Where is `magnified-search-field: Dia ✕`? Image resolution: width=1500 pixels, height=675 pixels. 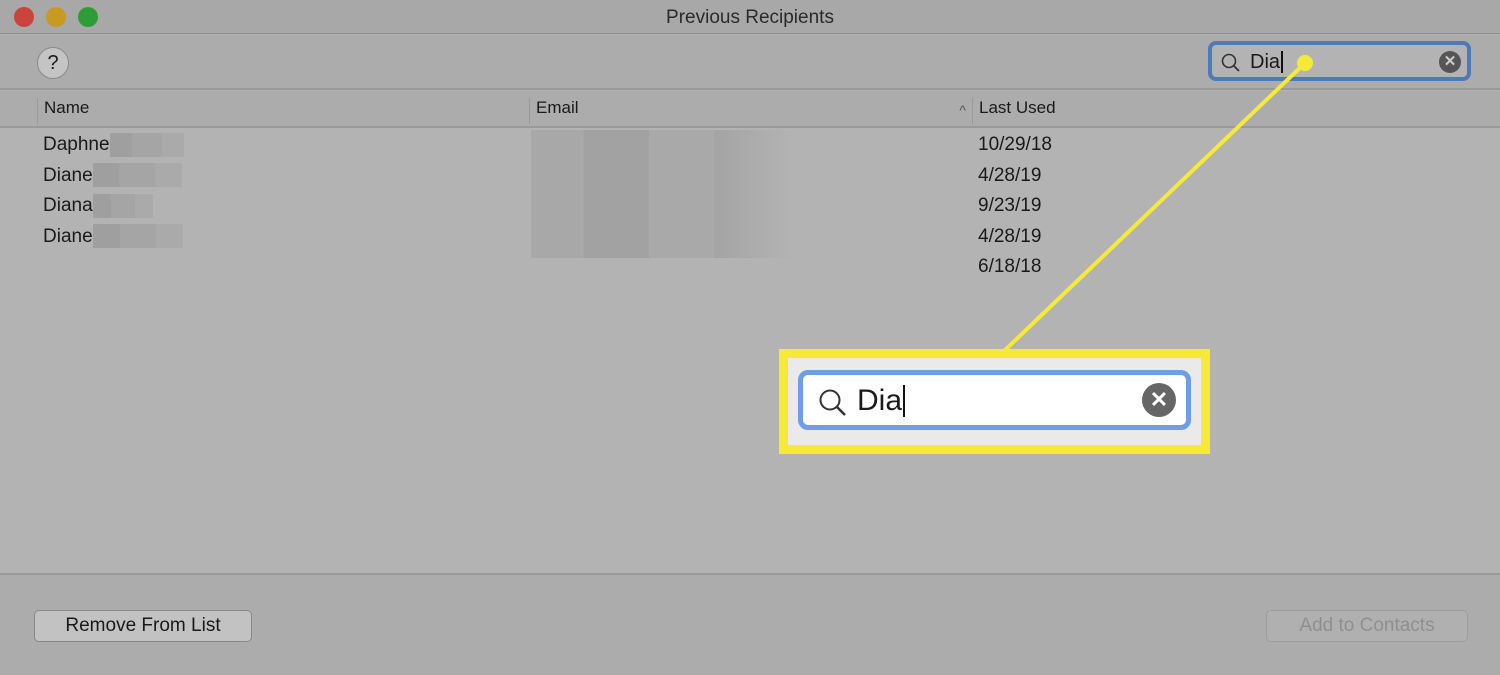 magnified-search-field: Dia ✕ is located at coordinates (994, 400).